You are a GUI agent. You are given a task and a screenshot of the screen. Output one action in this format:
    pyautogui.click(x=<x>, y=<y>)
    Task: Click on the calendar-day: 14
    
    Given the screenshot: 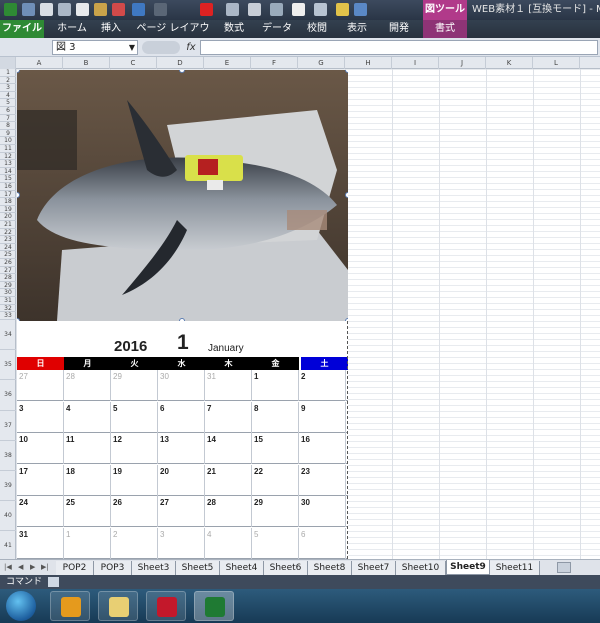 What is the action you would take?
    pyautogui.click(x=228, y=448)
    